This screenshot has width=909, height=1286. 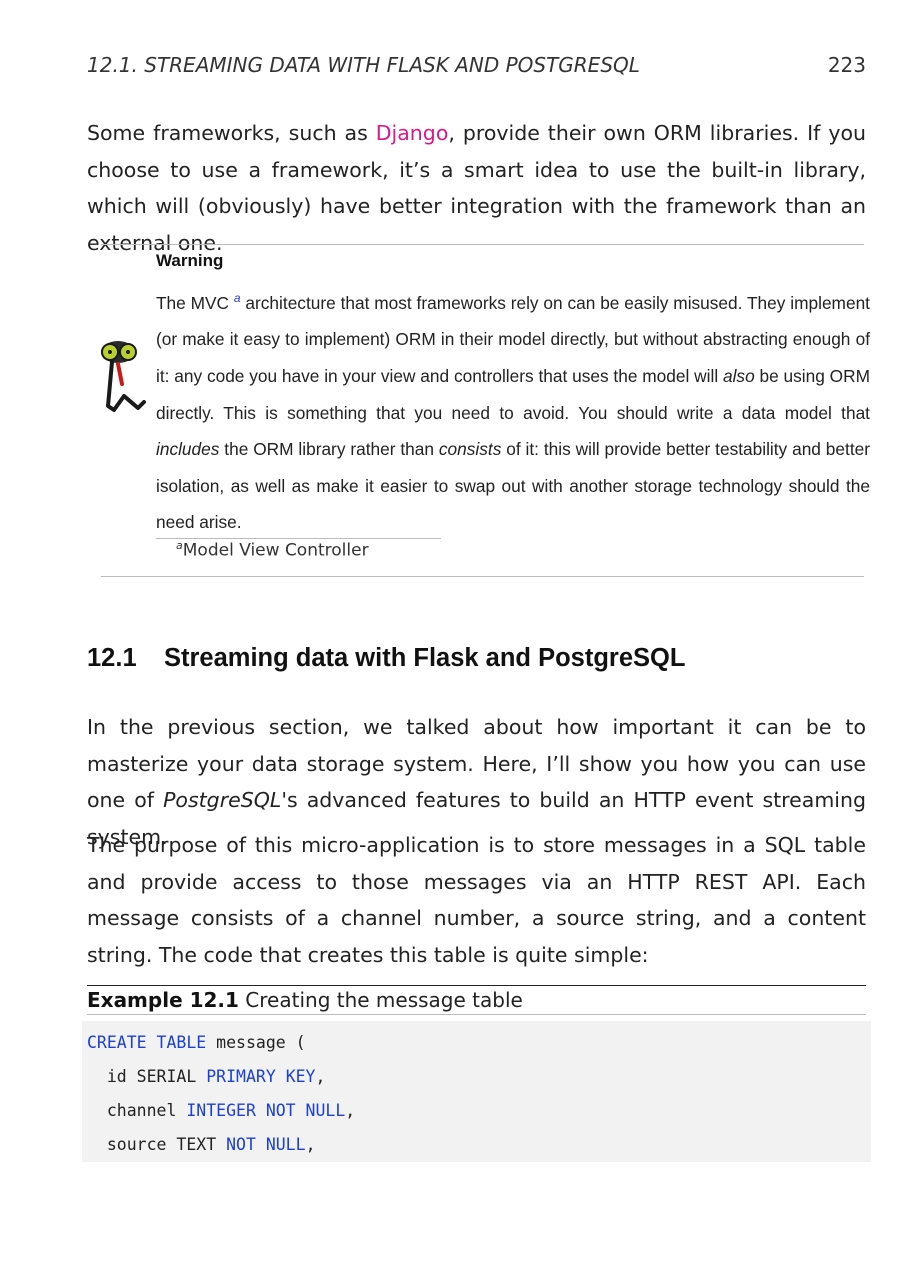 I want to click on django-link: Django, so click(x=412, y=133).